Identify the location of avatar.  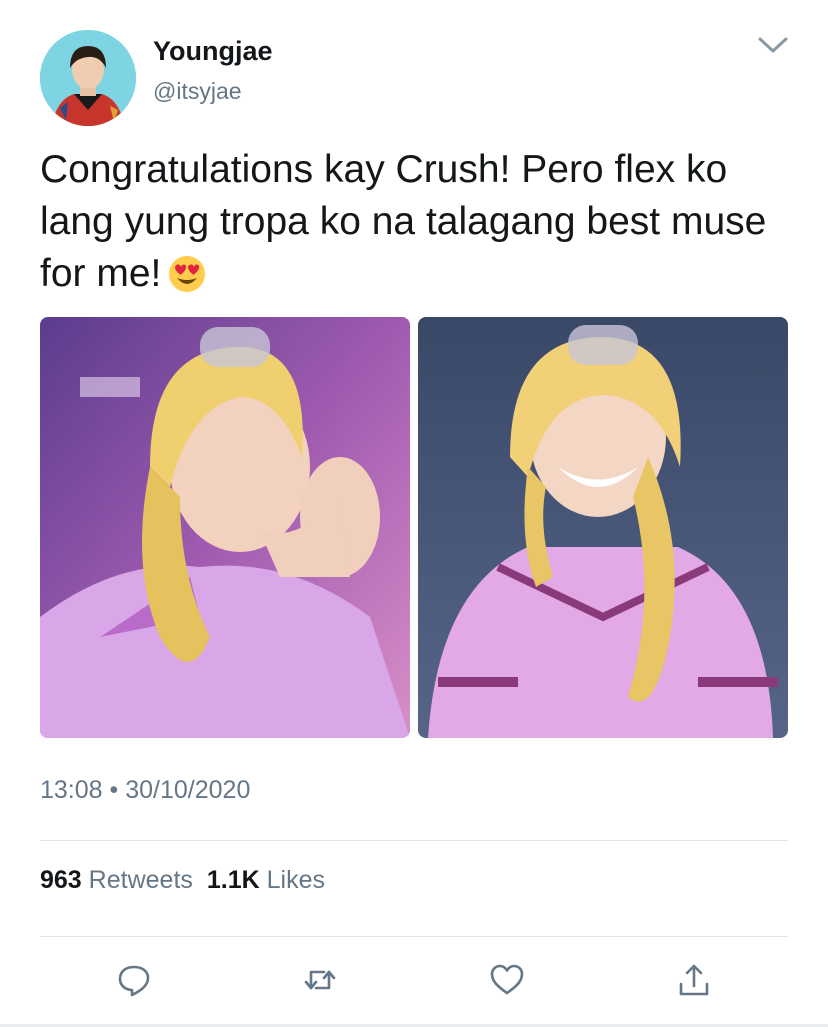
(88, 78).